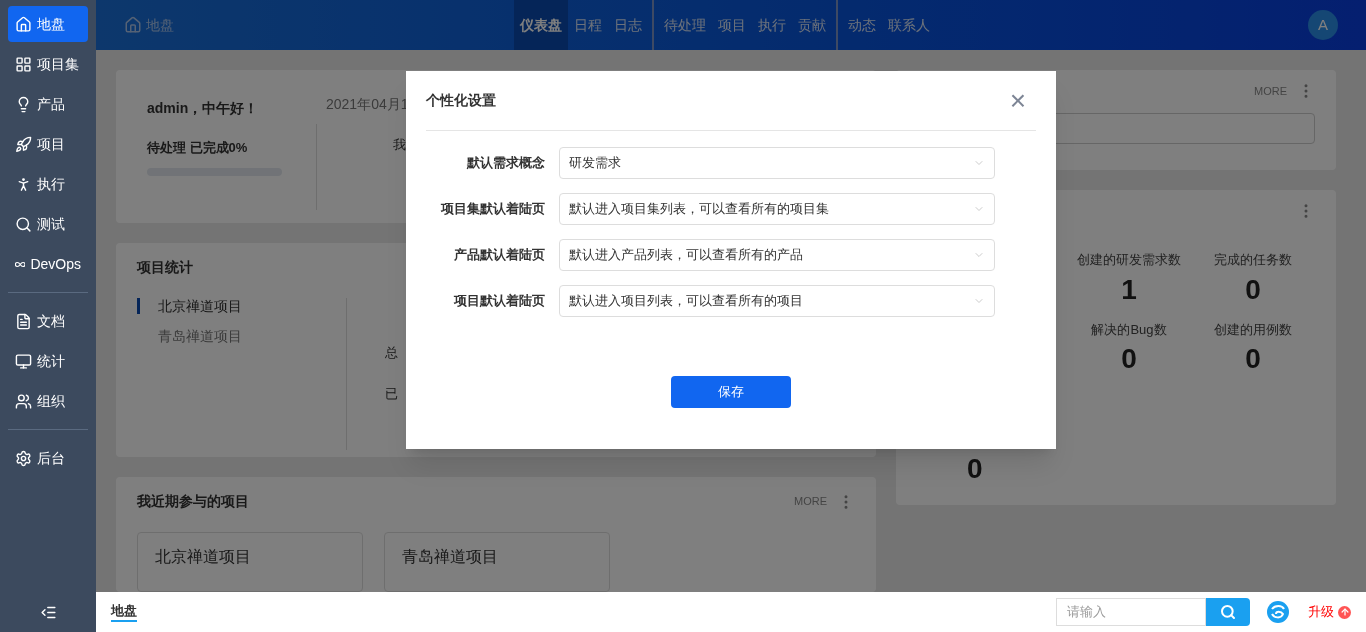 The height and width of the screenshot is (632, 1366). What do you see at coordinates (461, 100) in the screenshot?
I see `dialog-title: 个性化设置` at bounding box center [461, 100].